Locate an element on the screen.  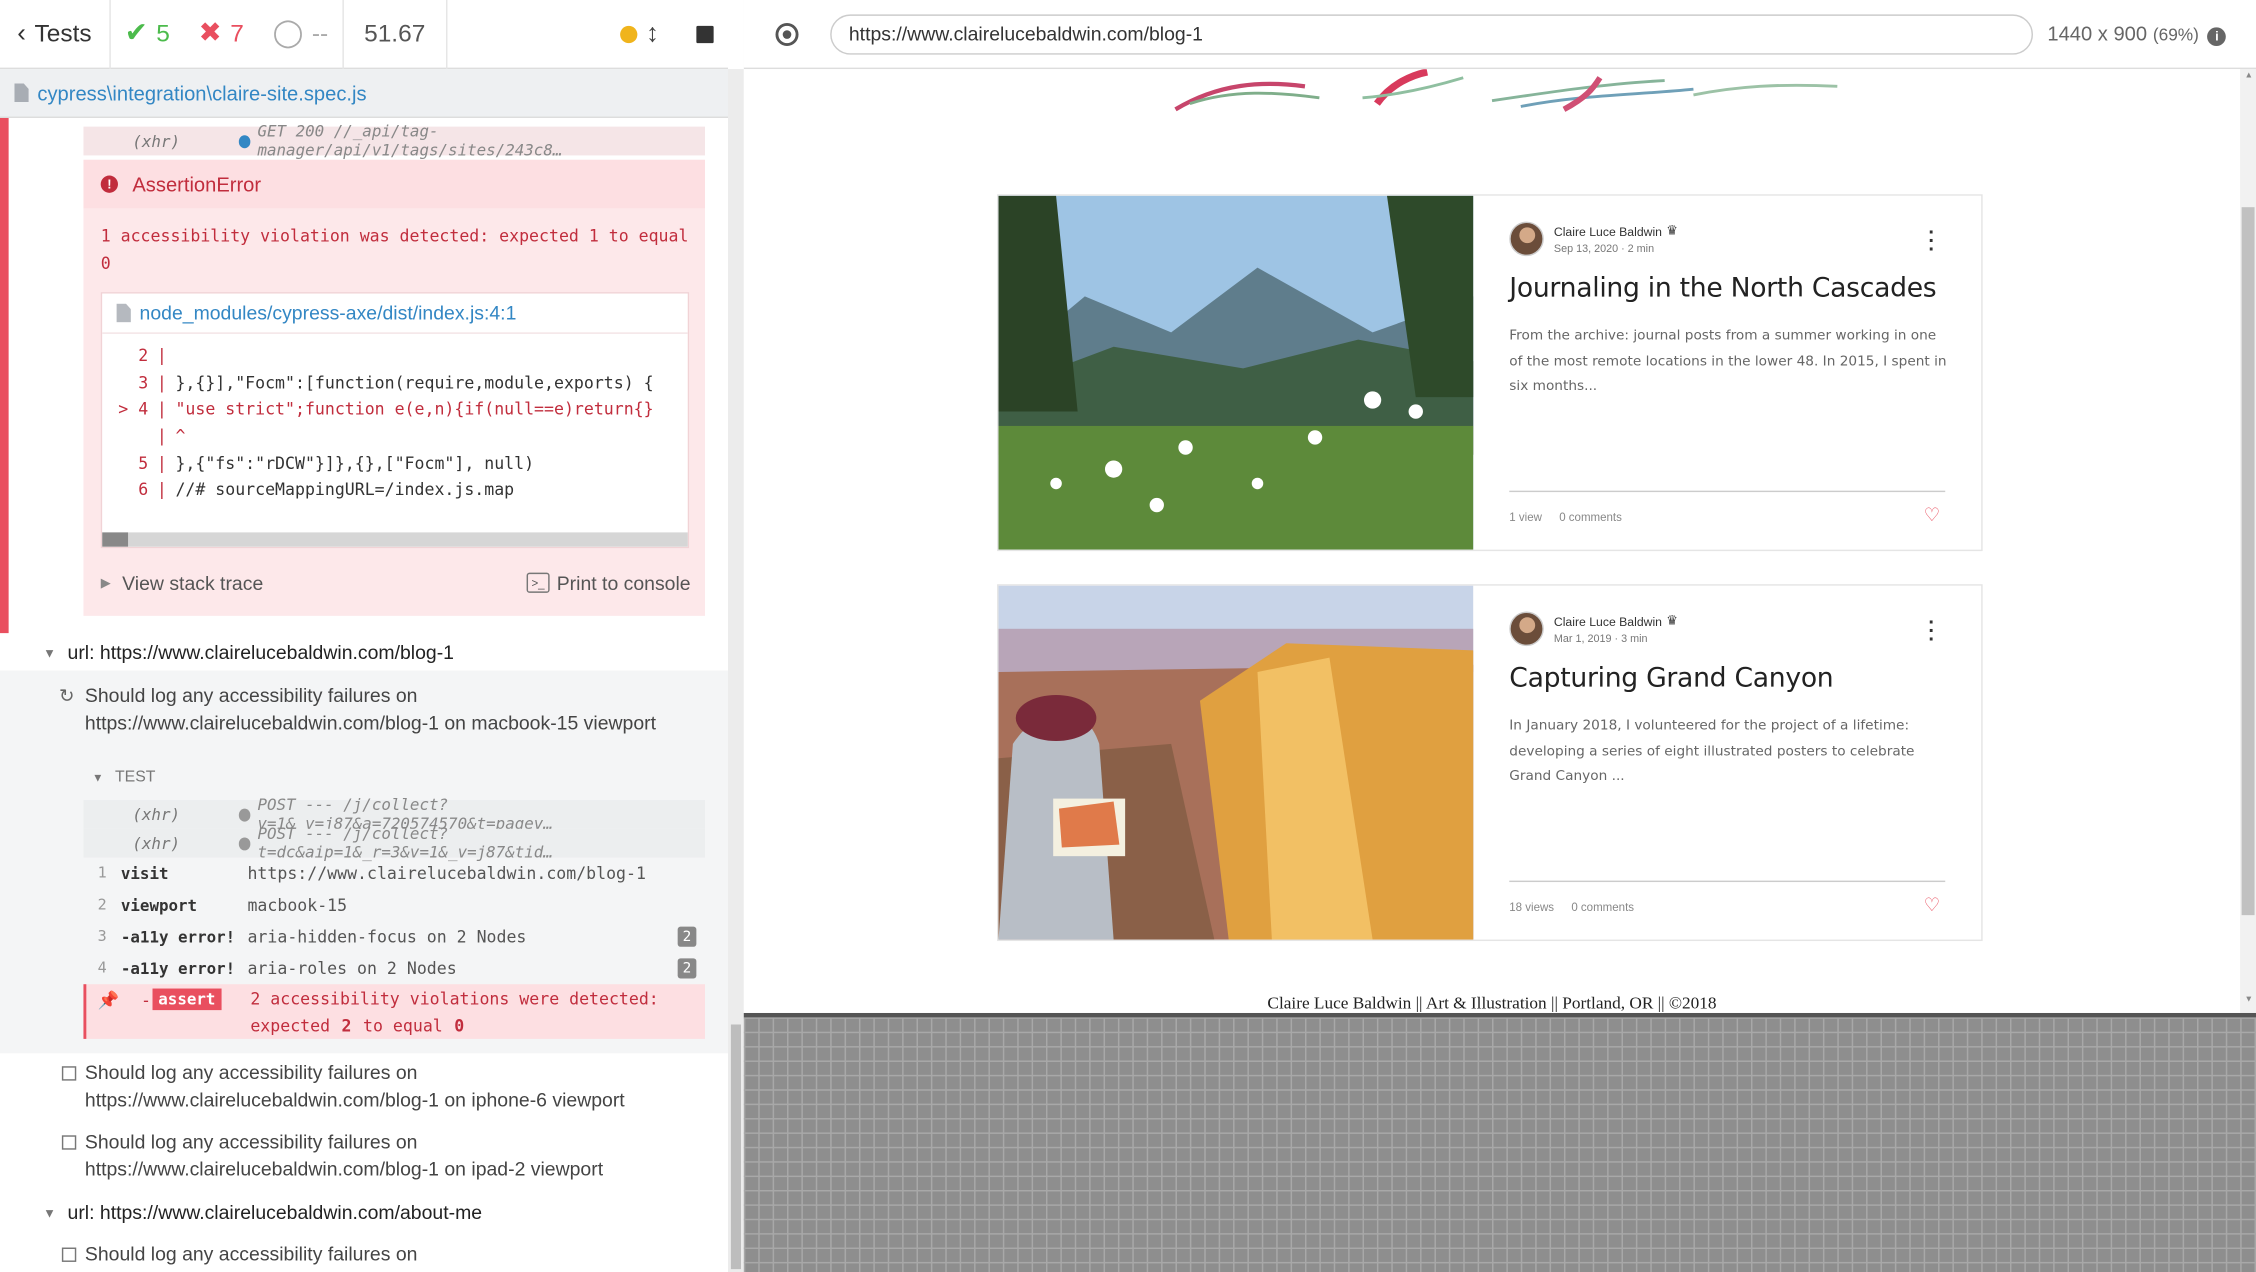
file-icon is located at coordinates (21, 93).